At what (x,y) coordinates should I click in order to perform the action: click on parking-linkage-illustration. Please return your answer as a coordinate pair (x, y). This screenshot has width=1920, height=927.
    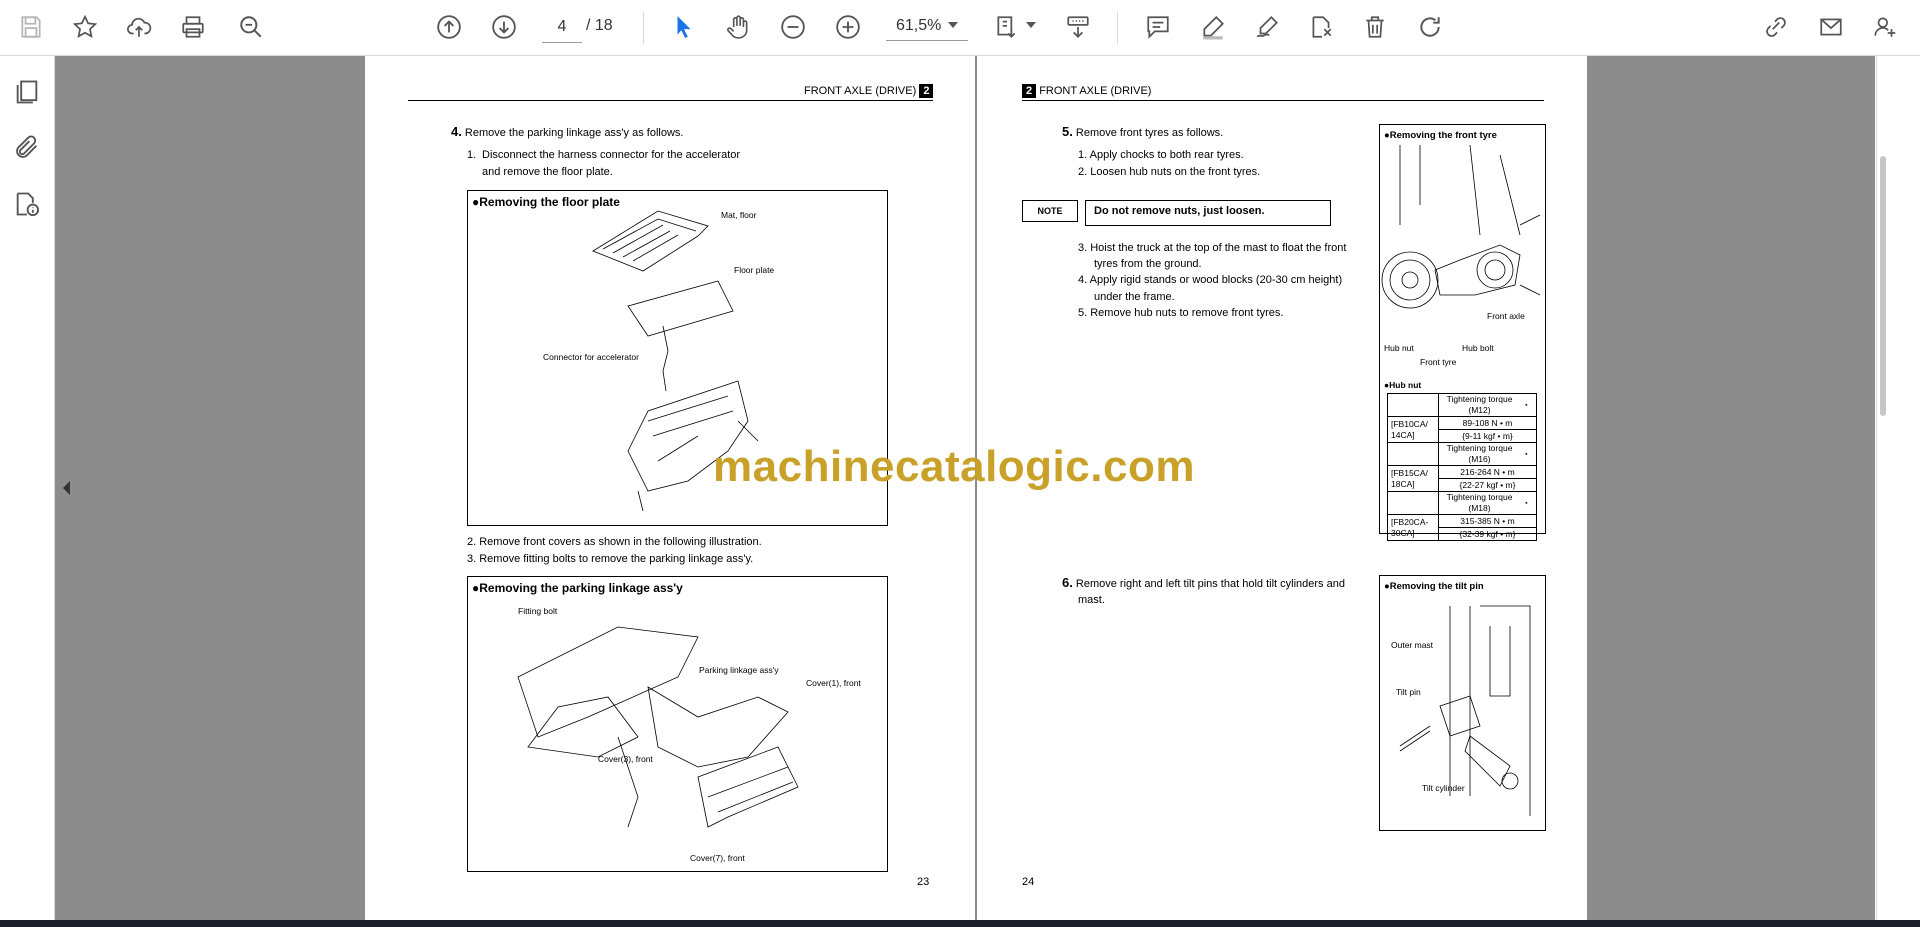
    Looking at the image, I should click on (658, 727).